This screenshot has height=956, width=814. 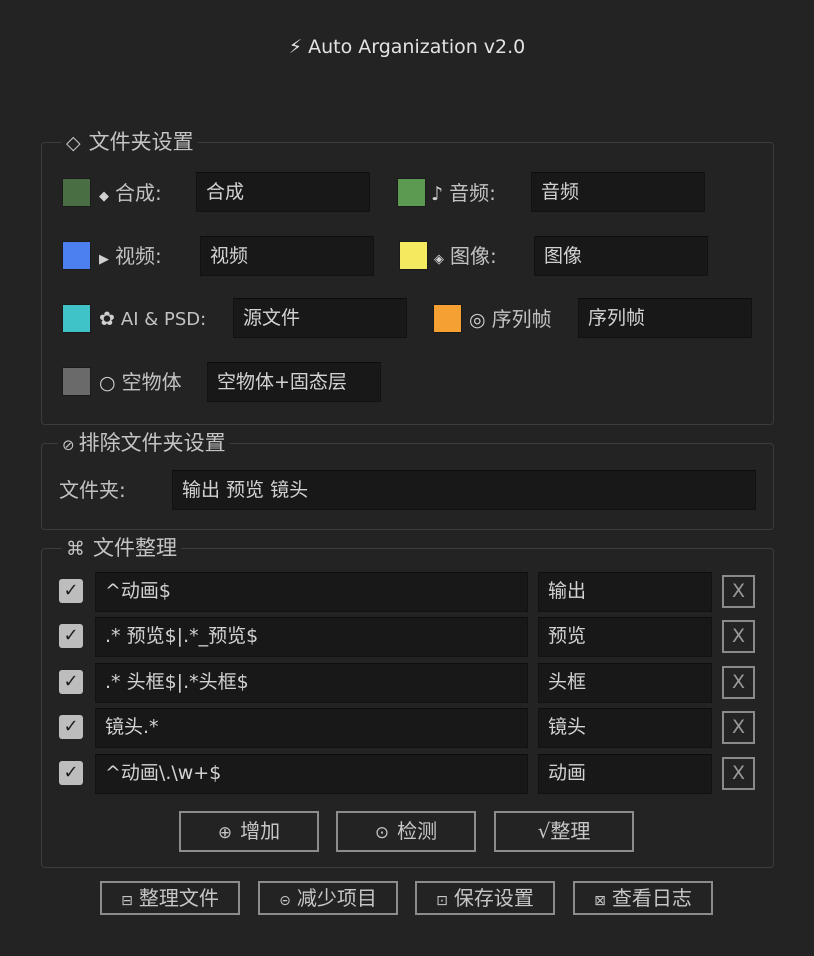 I want to click on target-circle-icon: ◎, so click(x=477, y=320).